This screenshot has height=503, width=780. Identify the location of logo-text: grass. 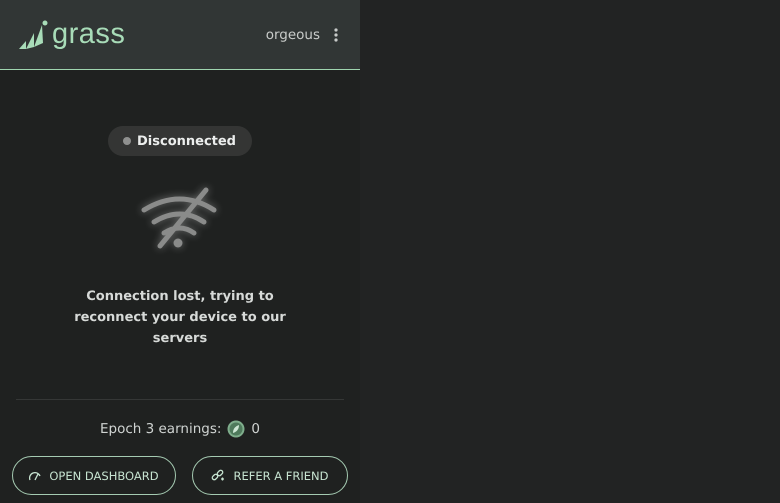
(89, 34).